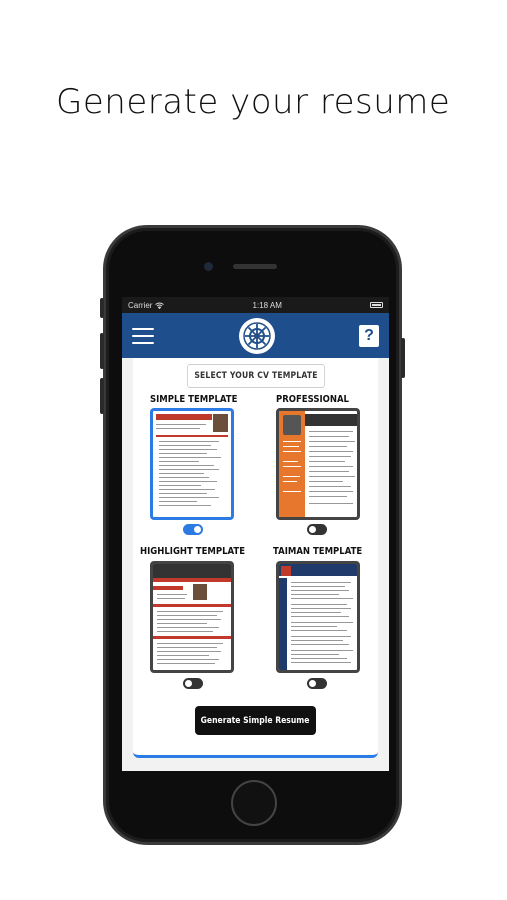 The width and height of the screenshot is (507, 900). What do you see at coordinates (318, 464) in the screenshot?
I see `professional-template-thumbnail` at bounding box center [318, 464].